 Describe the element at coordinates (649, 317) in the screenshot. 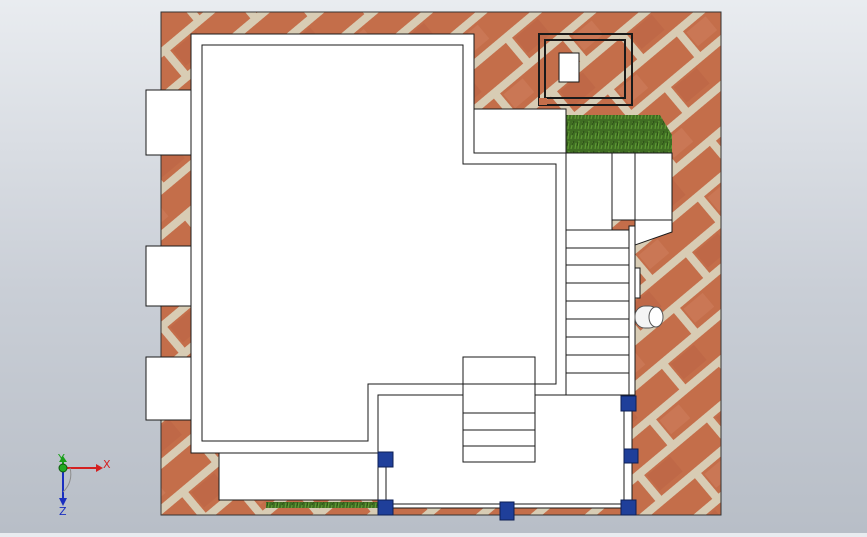

I see `pipe-outlet` at that location.